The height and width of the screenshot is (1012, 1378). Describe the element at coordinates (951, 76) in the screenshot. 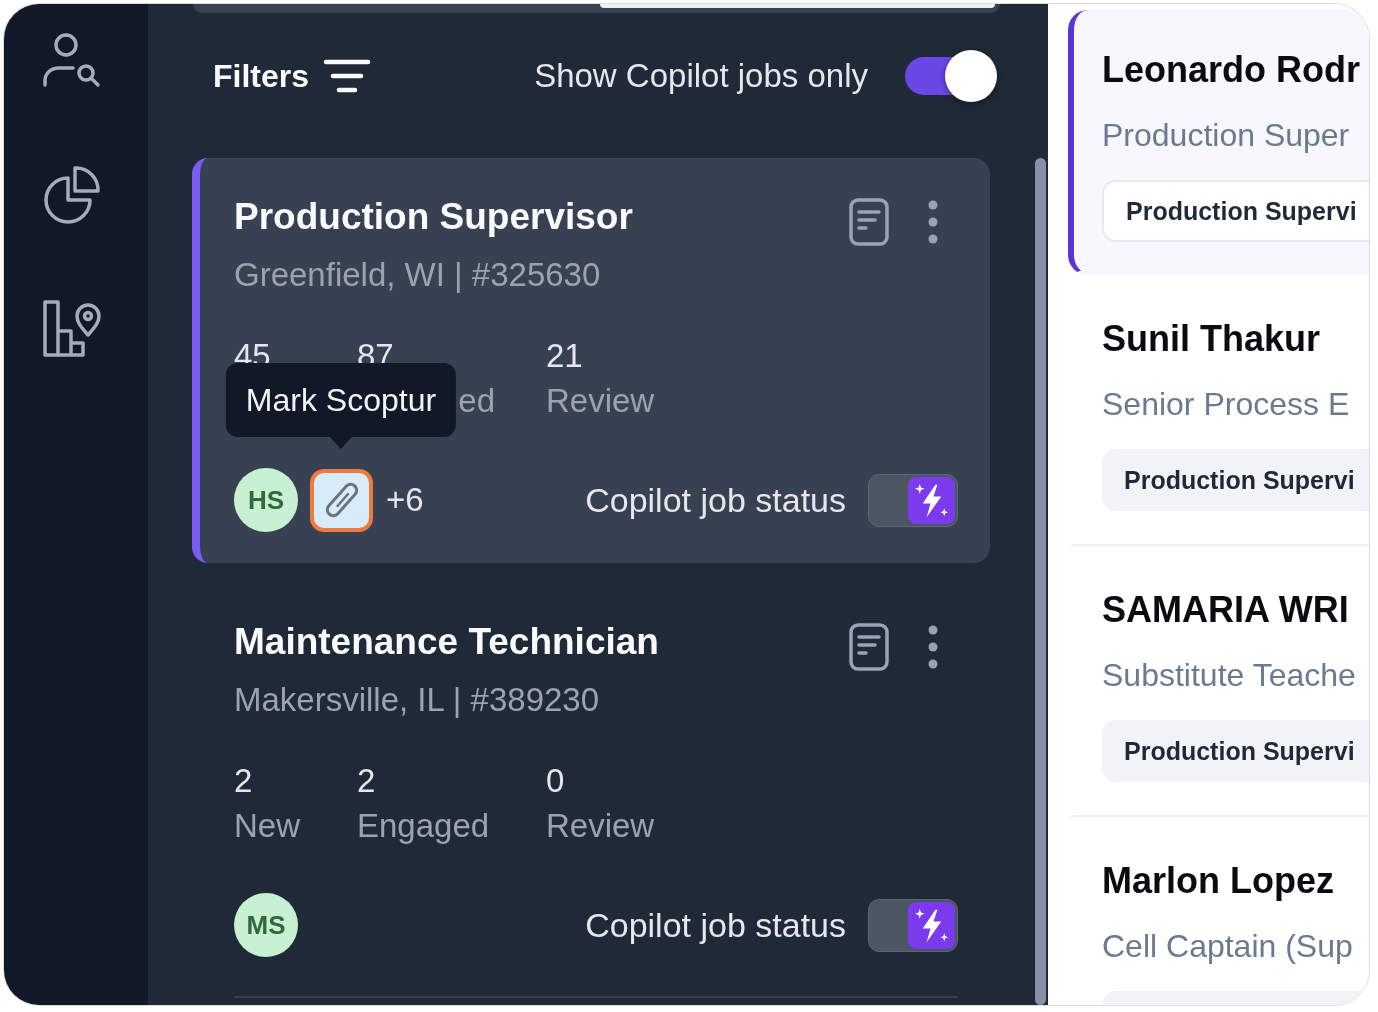

I see `copilot-only-switch` at that location.